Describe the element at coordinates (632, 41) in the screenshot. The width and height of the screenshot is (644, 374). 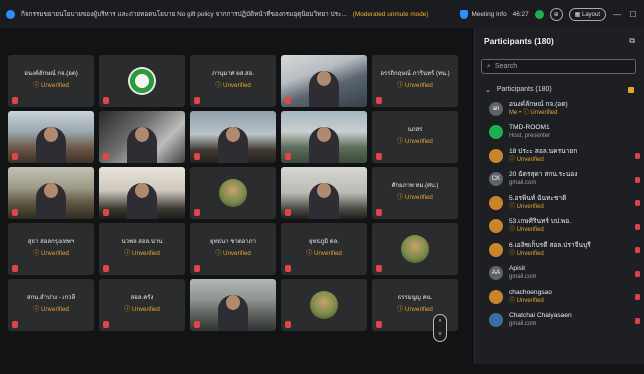
I see `popout-icon: ⧉` at that location.